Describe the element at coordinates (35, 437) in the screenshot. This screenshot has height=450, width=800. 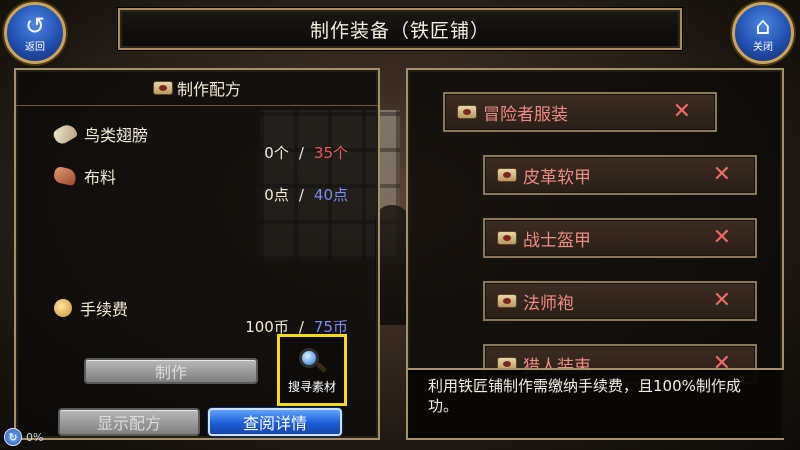
I see `status-percent: 0%` at that location.